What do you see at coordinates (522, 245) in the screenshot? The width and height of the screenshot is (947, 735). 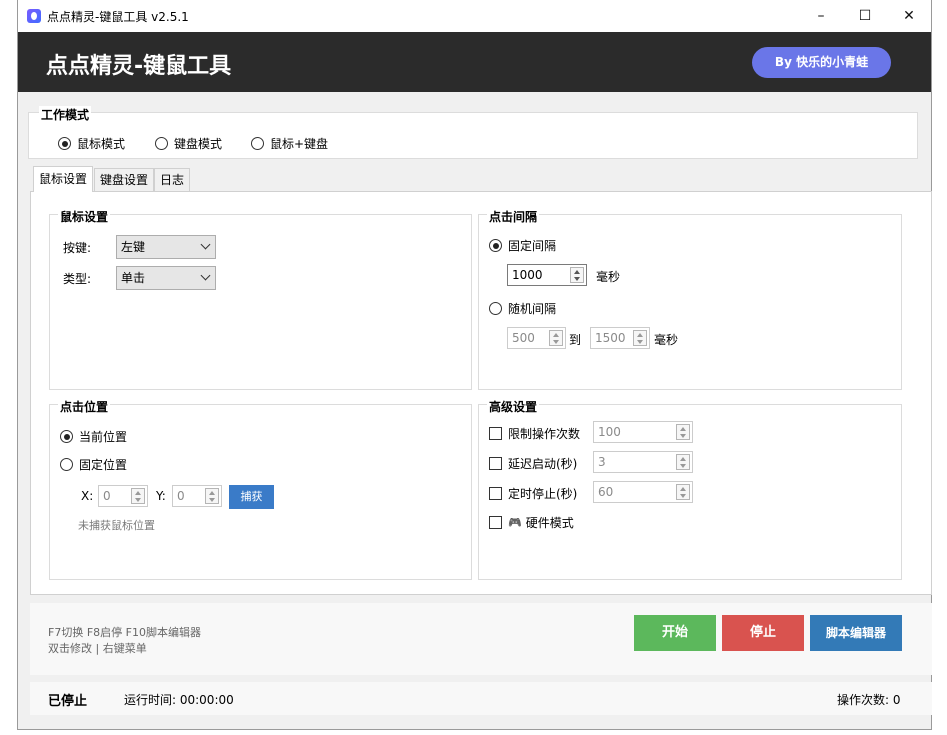 I see `fixed-interval-radio: 固定间隔` at bounding box center [522, 245].